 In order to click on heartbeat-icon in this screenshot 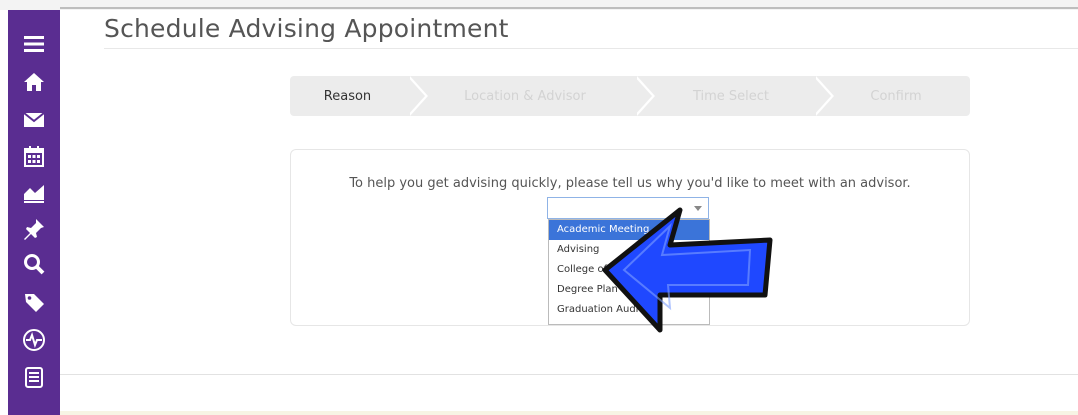, I will do `click(34, 340)`.